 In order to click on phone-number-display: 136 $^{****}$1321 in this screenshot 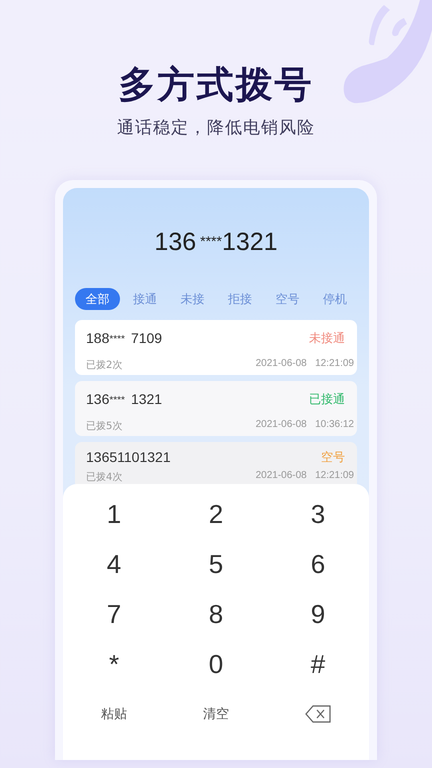, I will do `click(216, 243)`.